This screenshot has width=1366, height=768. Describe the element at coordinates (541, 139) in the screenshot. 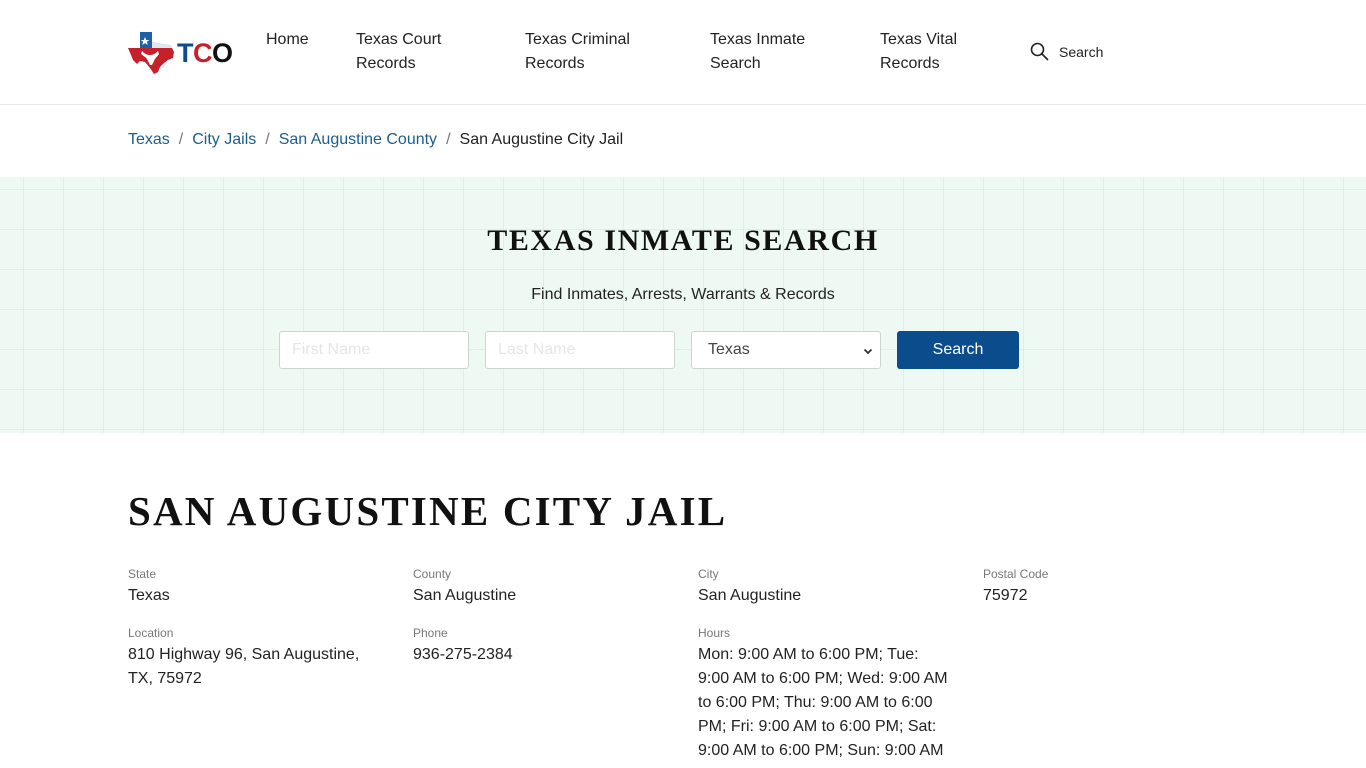

I see `breadcrumb-current: San Augustine City Jail` at that location.